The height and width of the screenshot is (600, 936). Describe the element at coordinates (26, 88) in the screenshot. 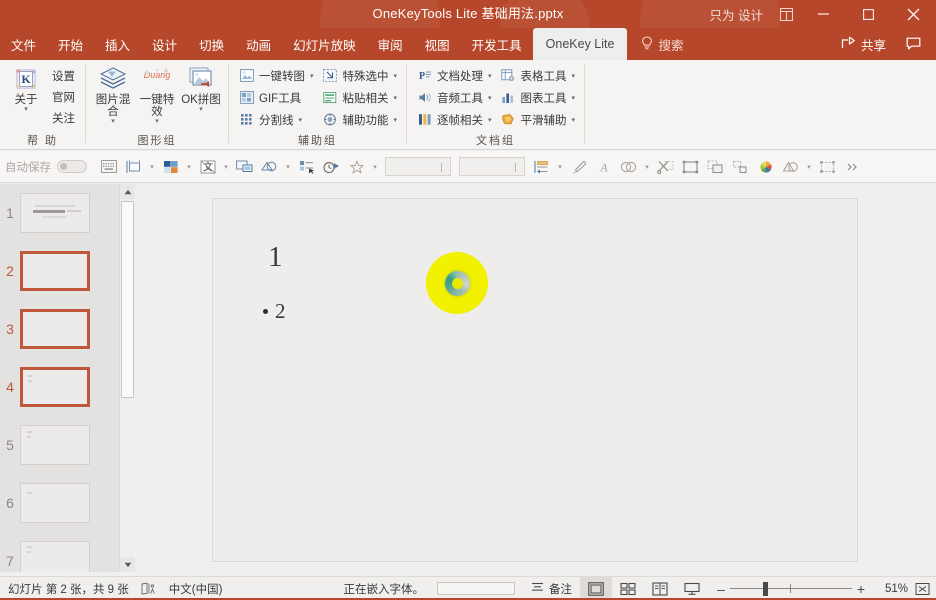

I see `about-button: K 关于 ▾` at that location.